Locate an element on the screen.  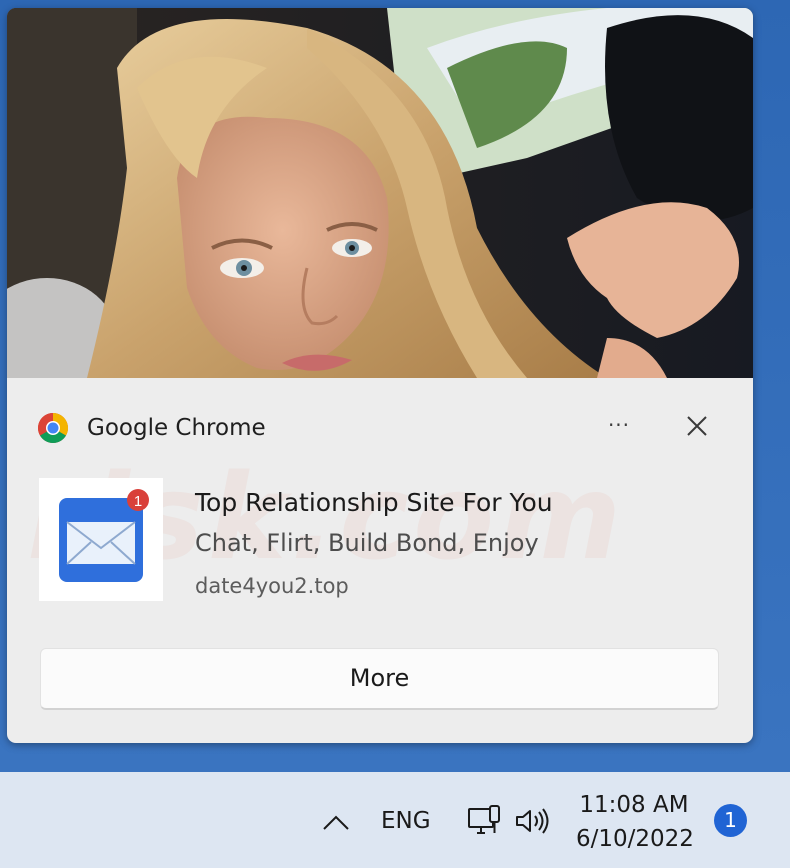
notification-body: Chat, Flirt, Build Bond, Enjoy is located at coordinates (367, 543).